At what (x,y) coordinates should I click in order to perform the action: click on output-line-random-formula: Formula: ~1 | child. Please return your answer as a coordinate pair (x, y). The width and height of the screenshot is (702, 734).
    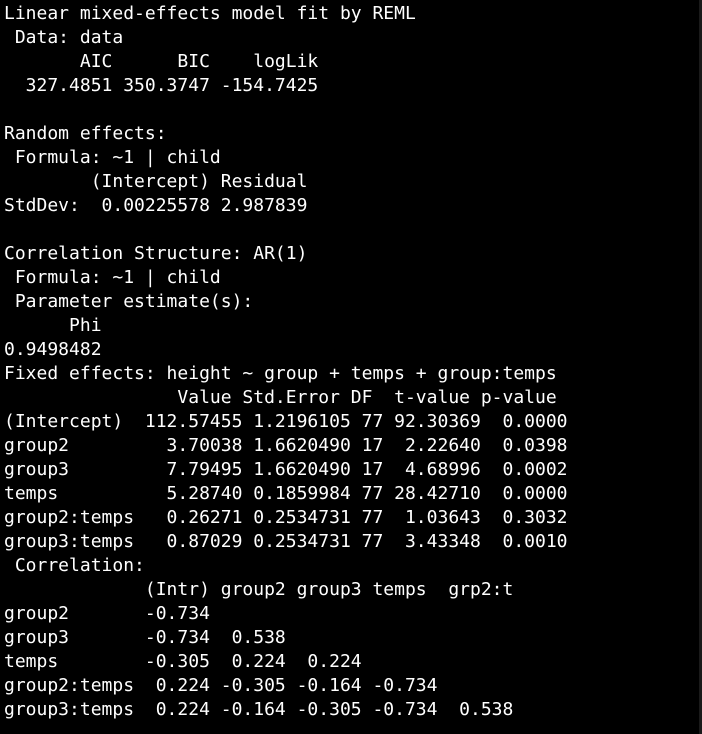
    Looking at the image, I should click on (112, 157).